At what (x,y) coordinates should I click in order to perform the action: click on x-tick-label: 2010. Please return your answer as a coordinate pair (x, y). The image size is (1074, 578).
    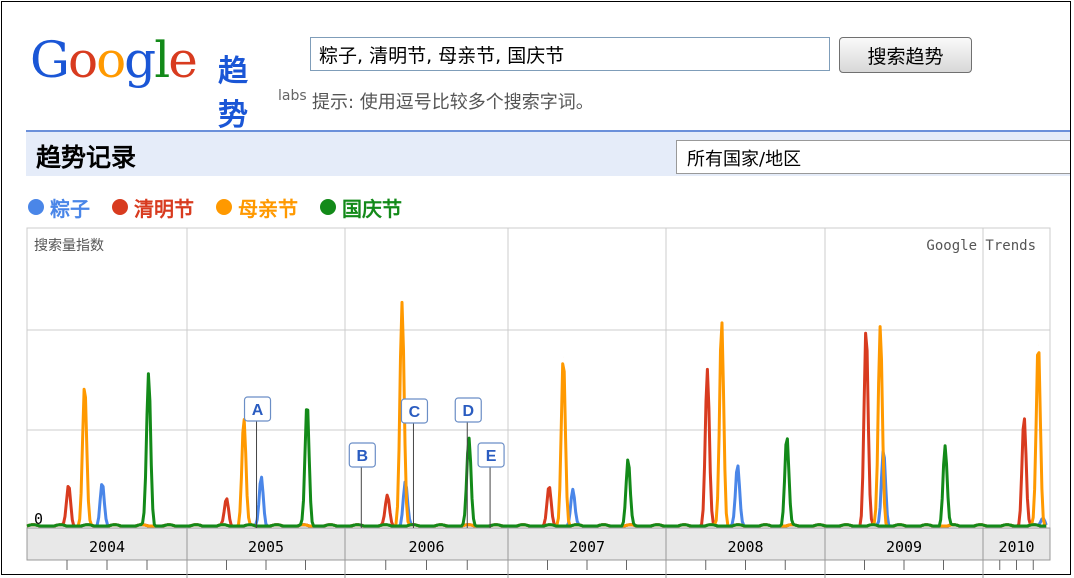
    Looking at the image, I should click on (1016, 547).